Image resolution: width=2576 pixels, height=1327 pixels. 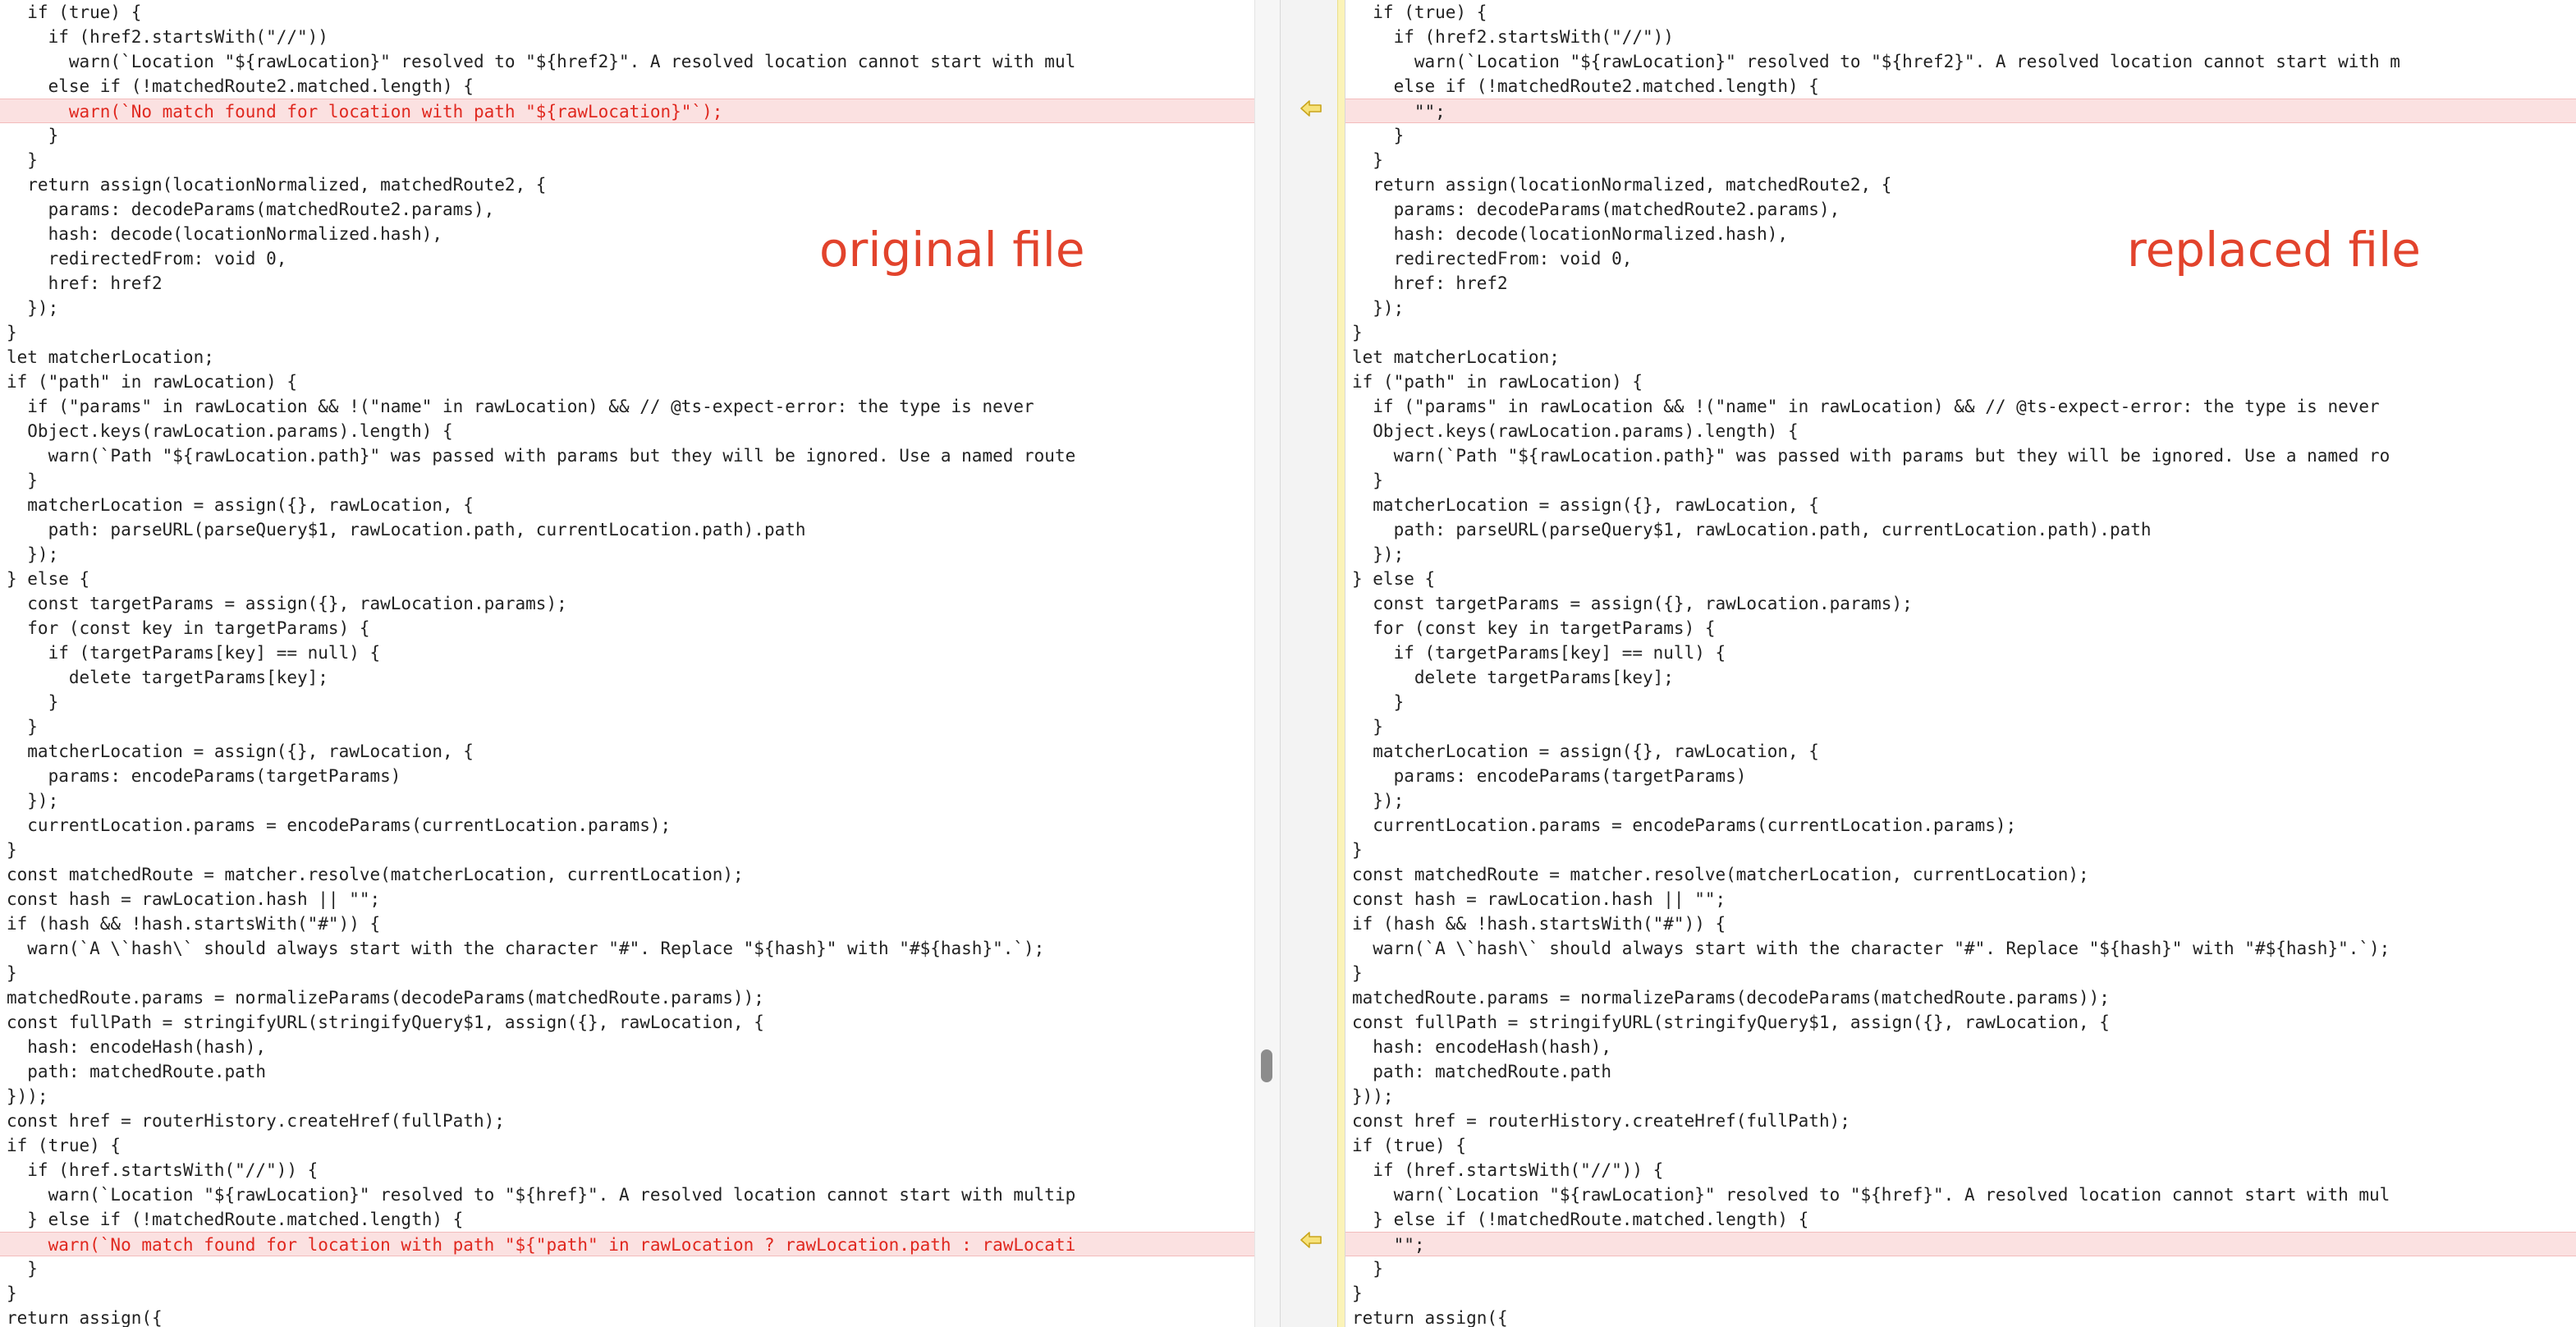 What do you see at coordinates (1513, 677) in the screenshot?
I see `code-line: delete targetParams[key];` at bounding box center [1513, 677].